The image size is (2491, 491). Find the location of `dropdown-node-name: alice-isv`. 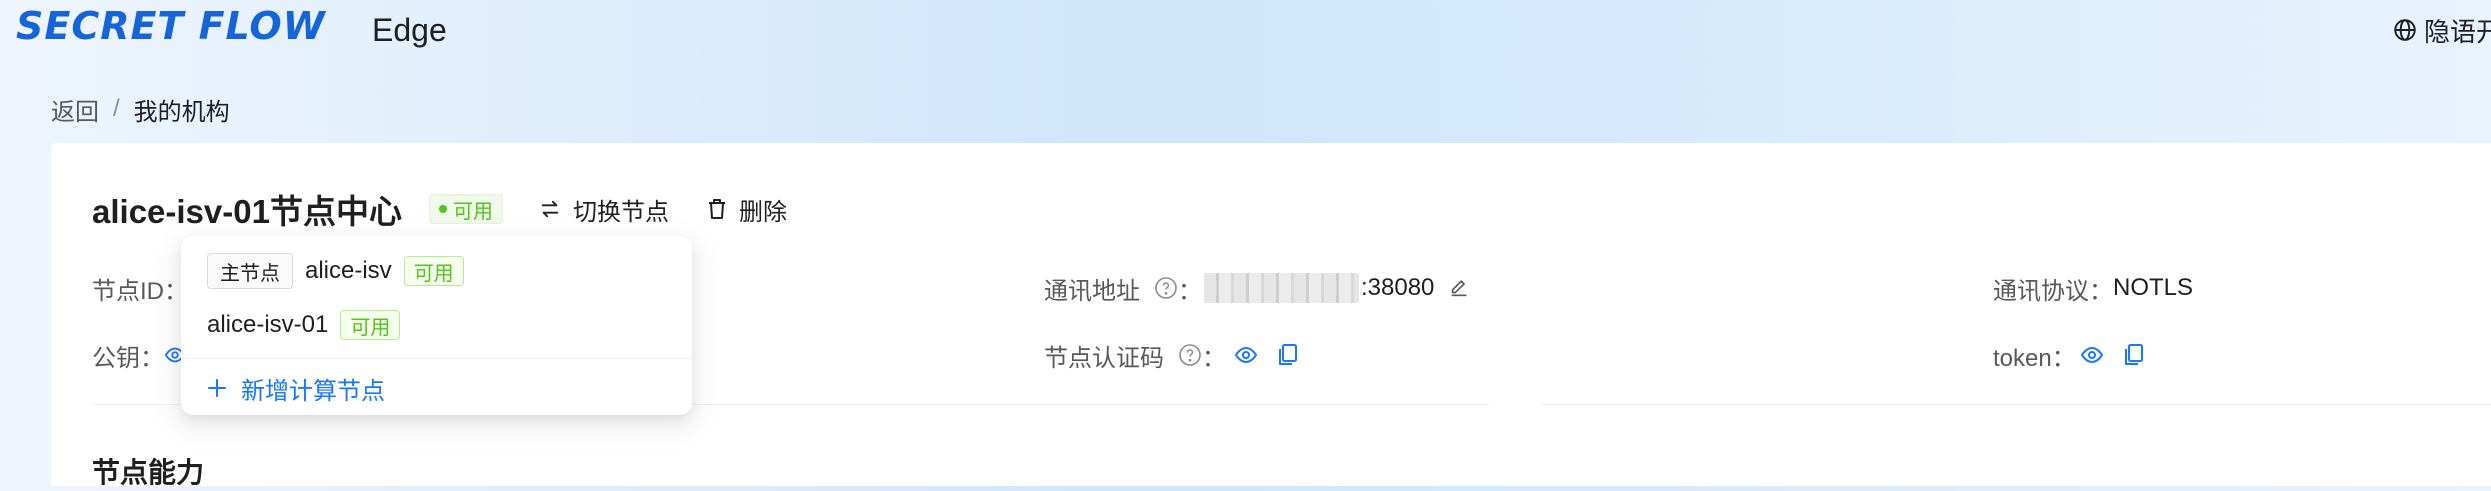

dropdown-node-name: alice-isv is located at coordinates (348, 270).